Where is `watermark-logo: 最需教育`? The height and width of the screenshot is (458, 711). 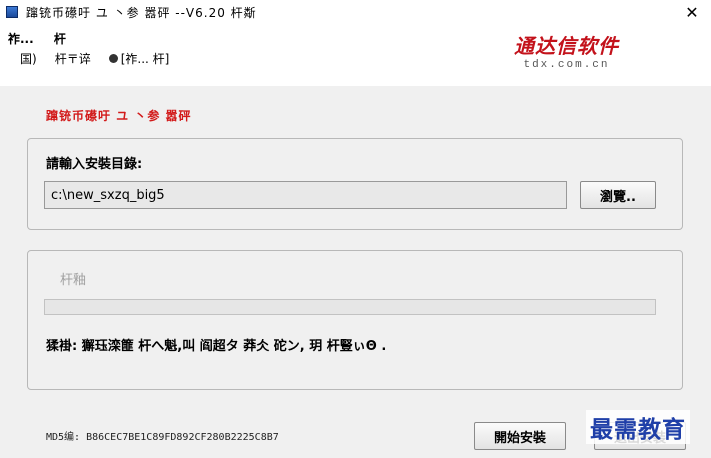
watermark-logo: 最需教育 is located at coordinates (638, 427).